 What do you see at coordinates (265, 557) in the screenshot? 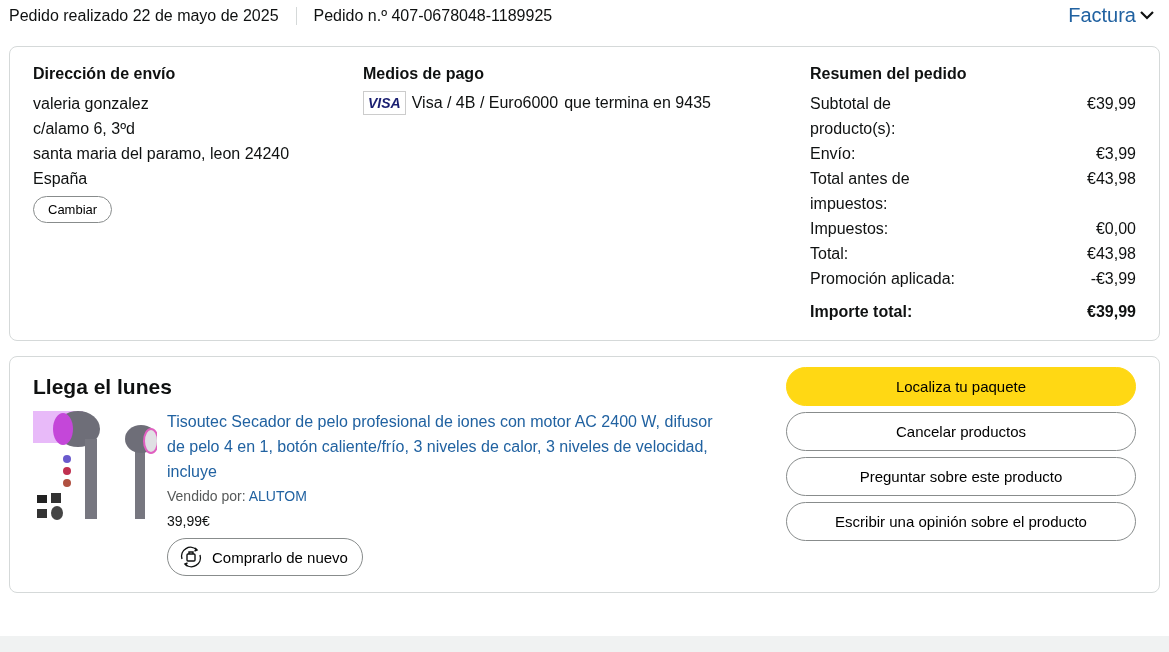
I see `buy-again-button: Comprarlo de nuevo` at bounding box center [265, 557].